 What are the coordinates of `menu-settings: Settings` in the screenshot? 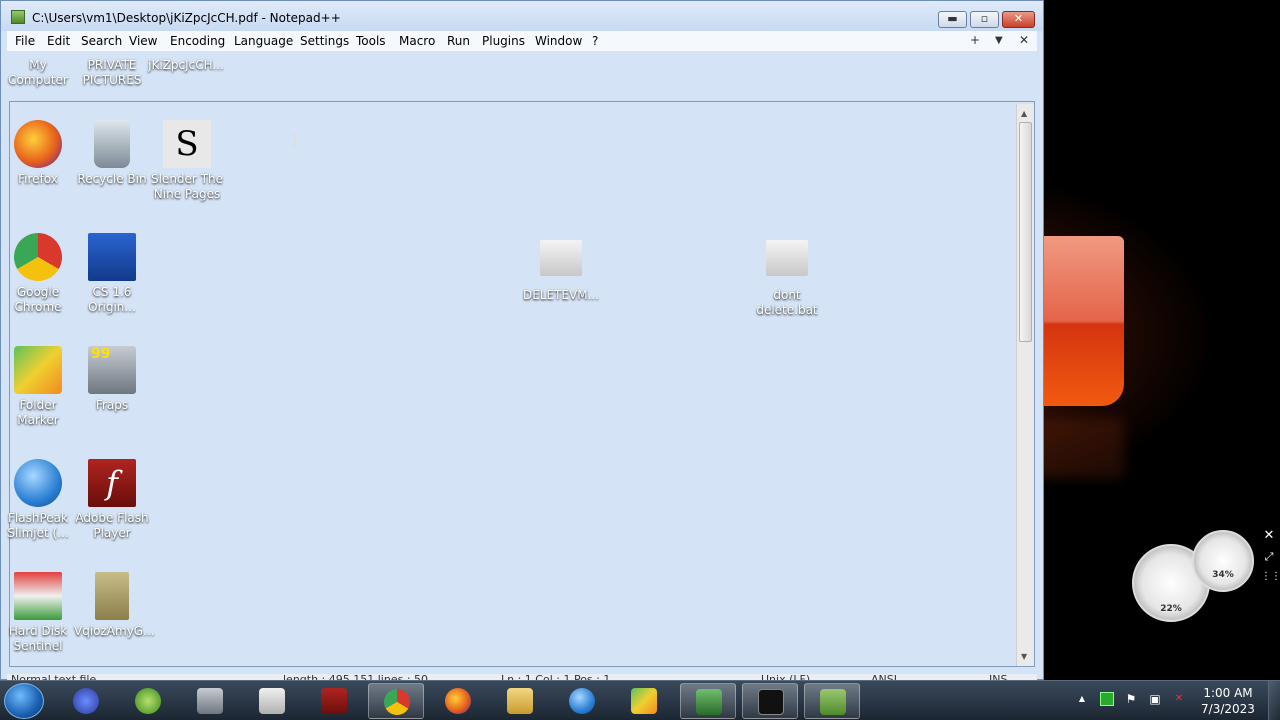 It's located at (324, 41).